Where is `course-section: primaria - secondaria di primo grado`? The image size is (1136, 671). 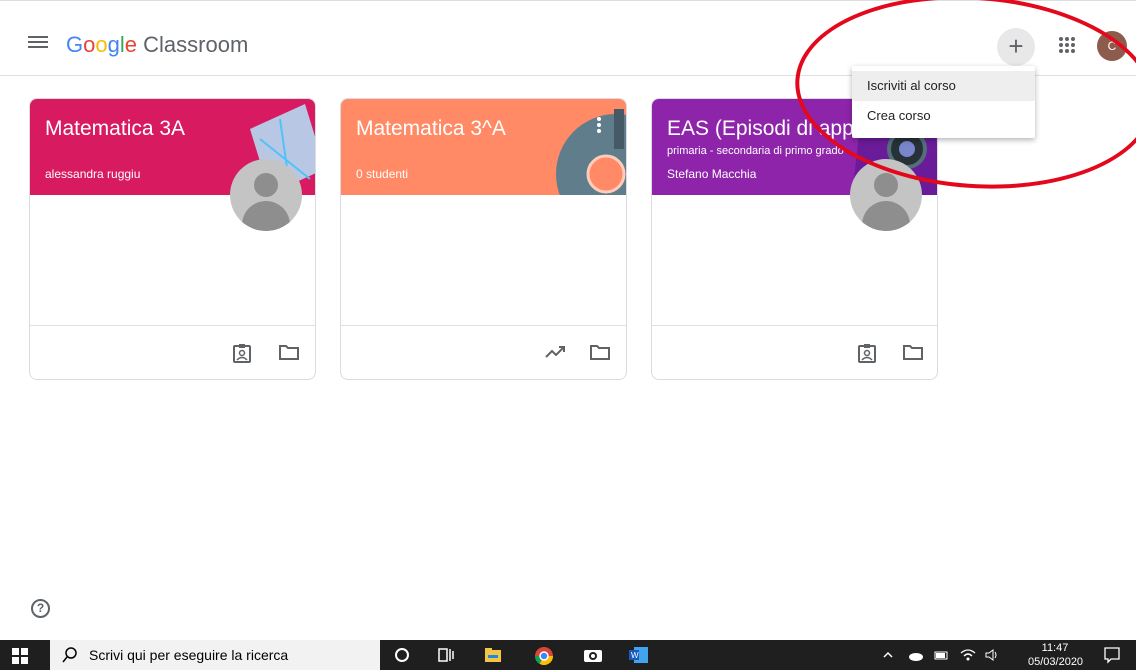
course-section: primaria - secondaria di primo grado is located at coordinates (755, 151).